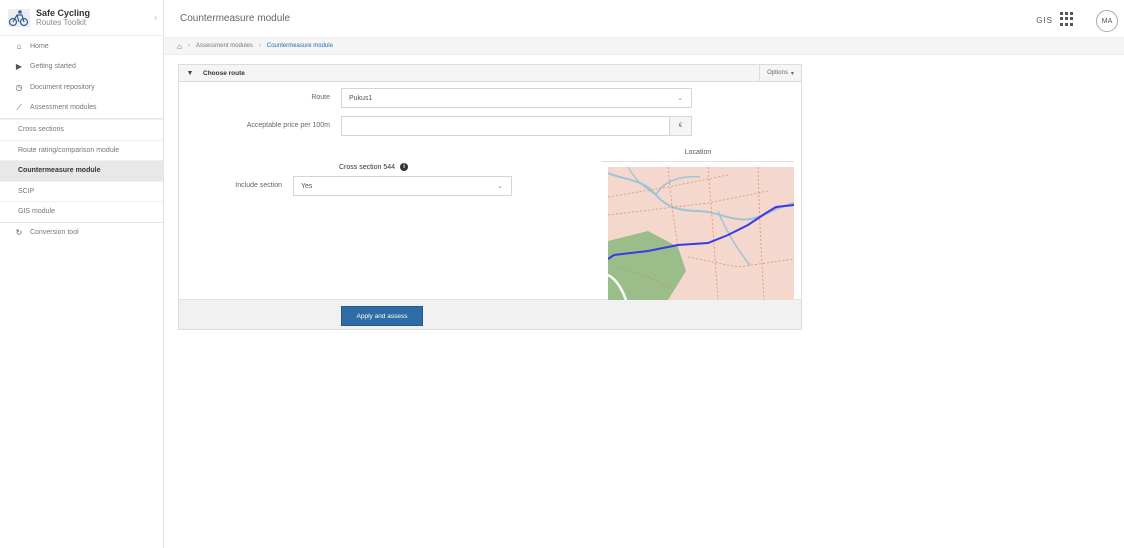  I want to click on top-header: Countermeasure module GIS MA, so click(644, 19).